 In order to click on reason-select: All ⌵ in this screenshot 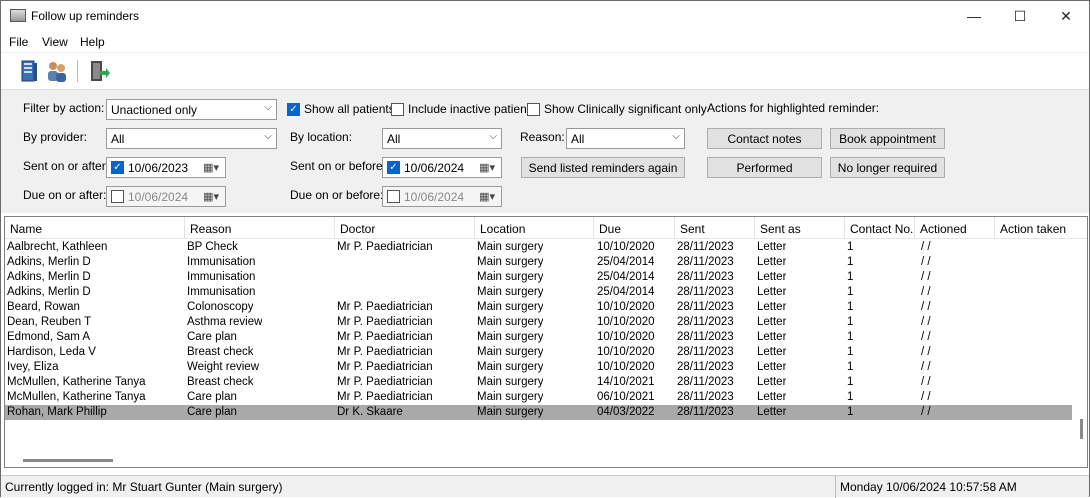, I will do `click(625, 138)`.